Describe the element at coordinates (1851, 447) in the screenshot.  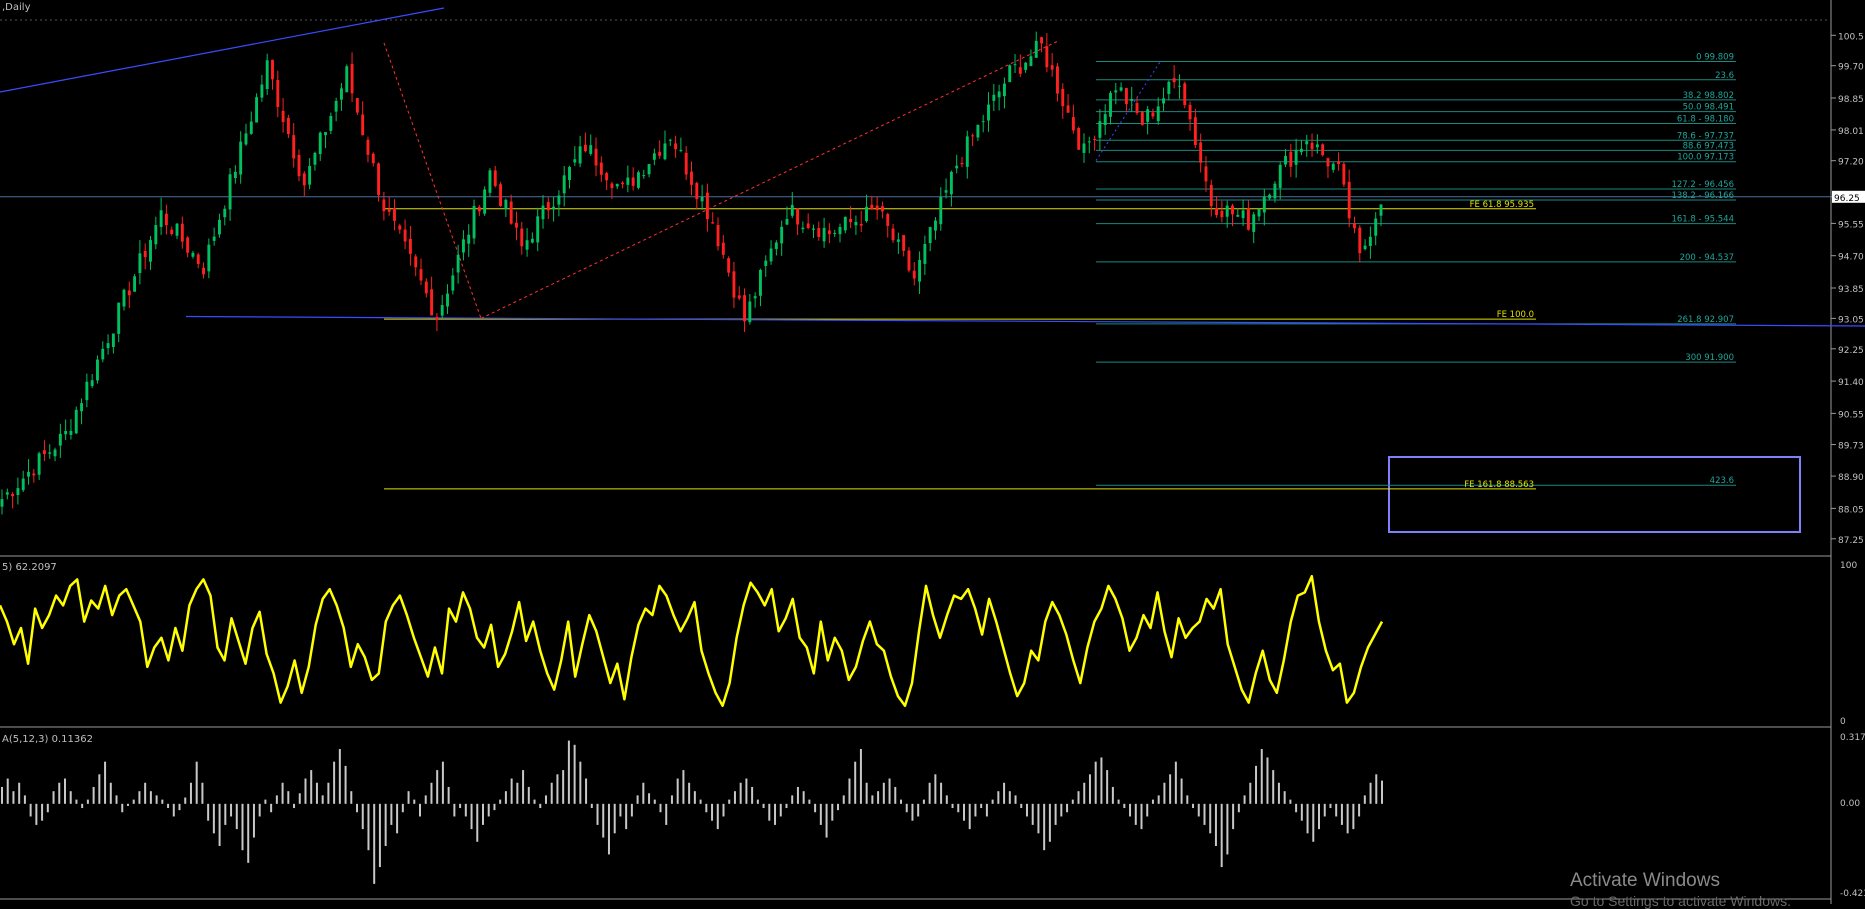
I see `price-tick-label: 89.73` at that location.